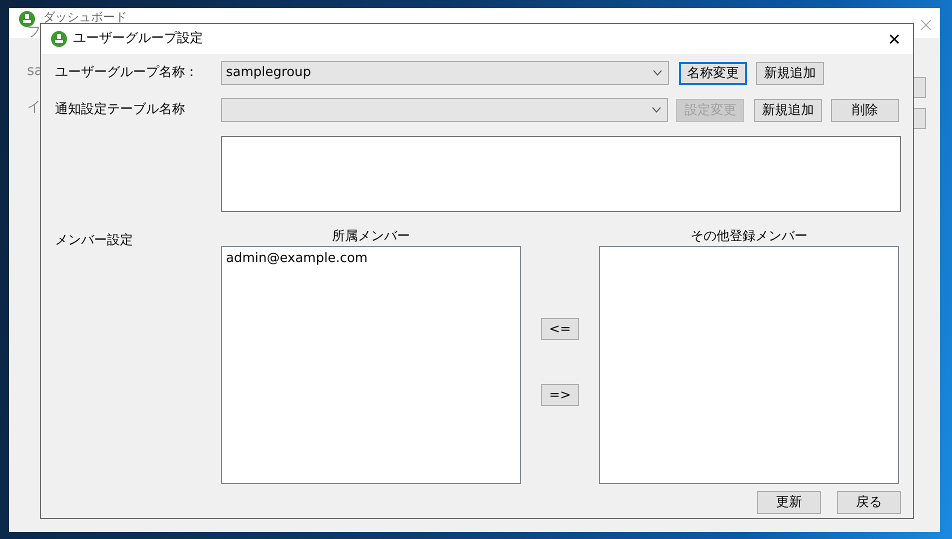 Image resolution: width=952 pixels, height=539 pixels. What do you see at coordinates (138, 39) in the screenshot?
I see `dialog-title: ユーザーグループ設定` at bounding box center [138, 39].